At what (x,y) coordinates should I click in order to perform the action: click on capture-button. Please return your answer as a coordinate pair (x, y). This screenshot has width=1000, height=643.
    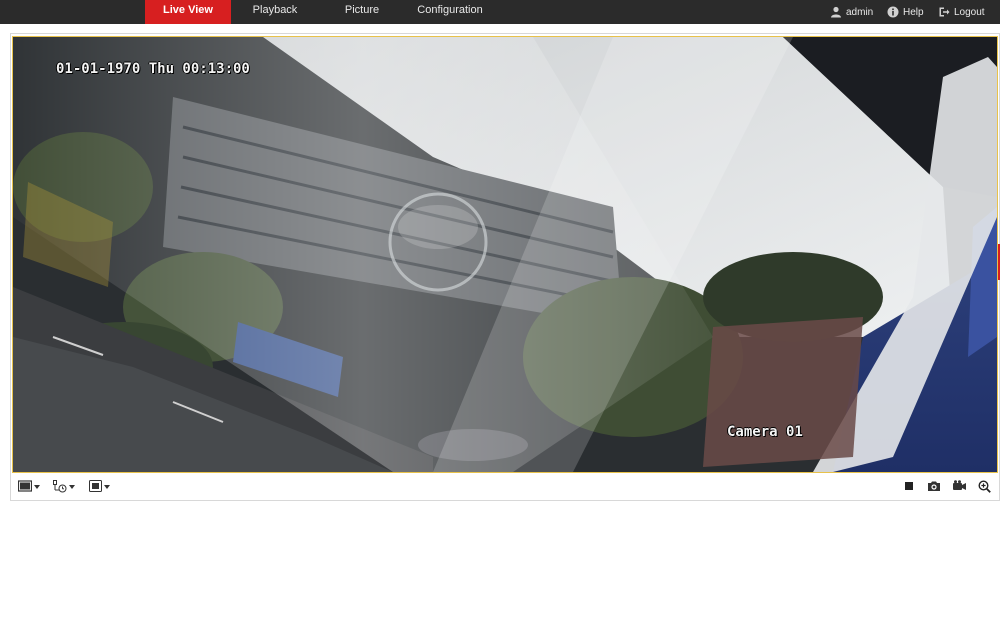
    Looking at the image, I should click on (934, 486).